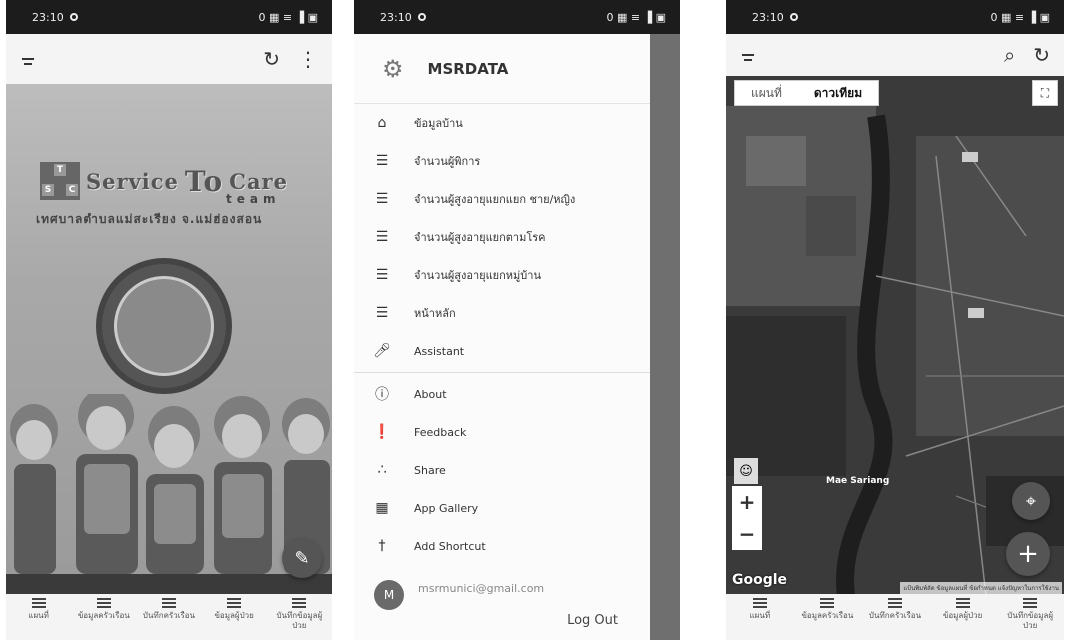 The height and width of the screenshot is (640, 1068). What do you see at coordinates (258, 181) in the screenshot?
I see `brand-care: Care` at bounding box center [258, 181].